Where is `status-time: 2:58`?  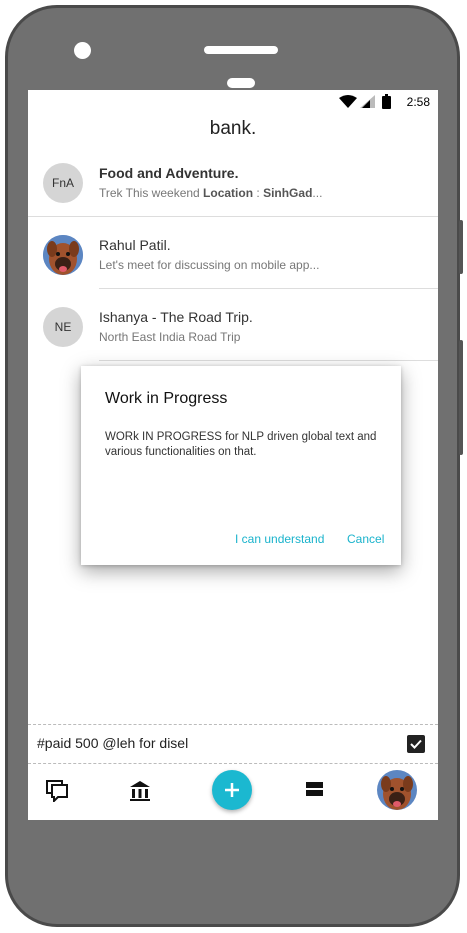
status-time: 2:58 is located at coordinates (418, 102).